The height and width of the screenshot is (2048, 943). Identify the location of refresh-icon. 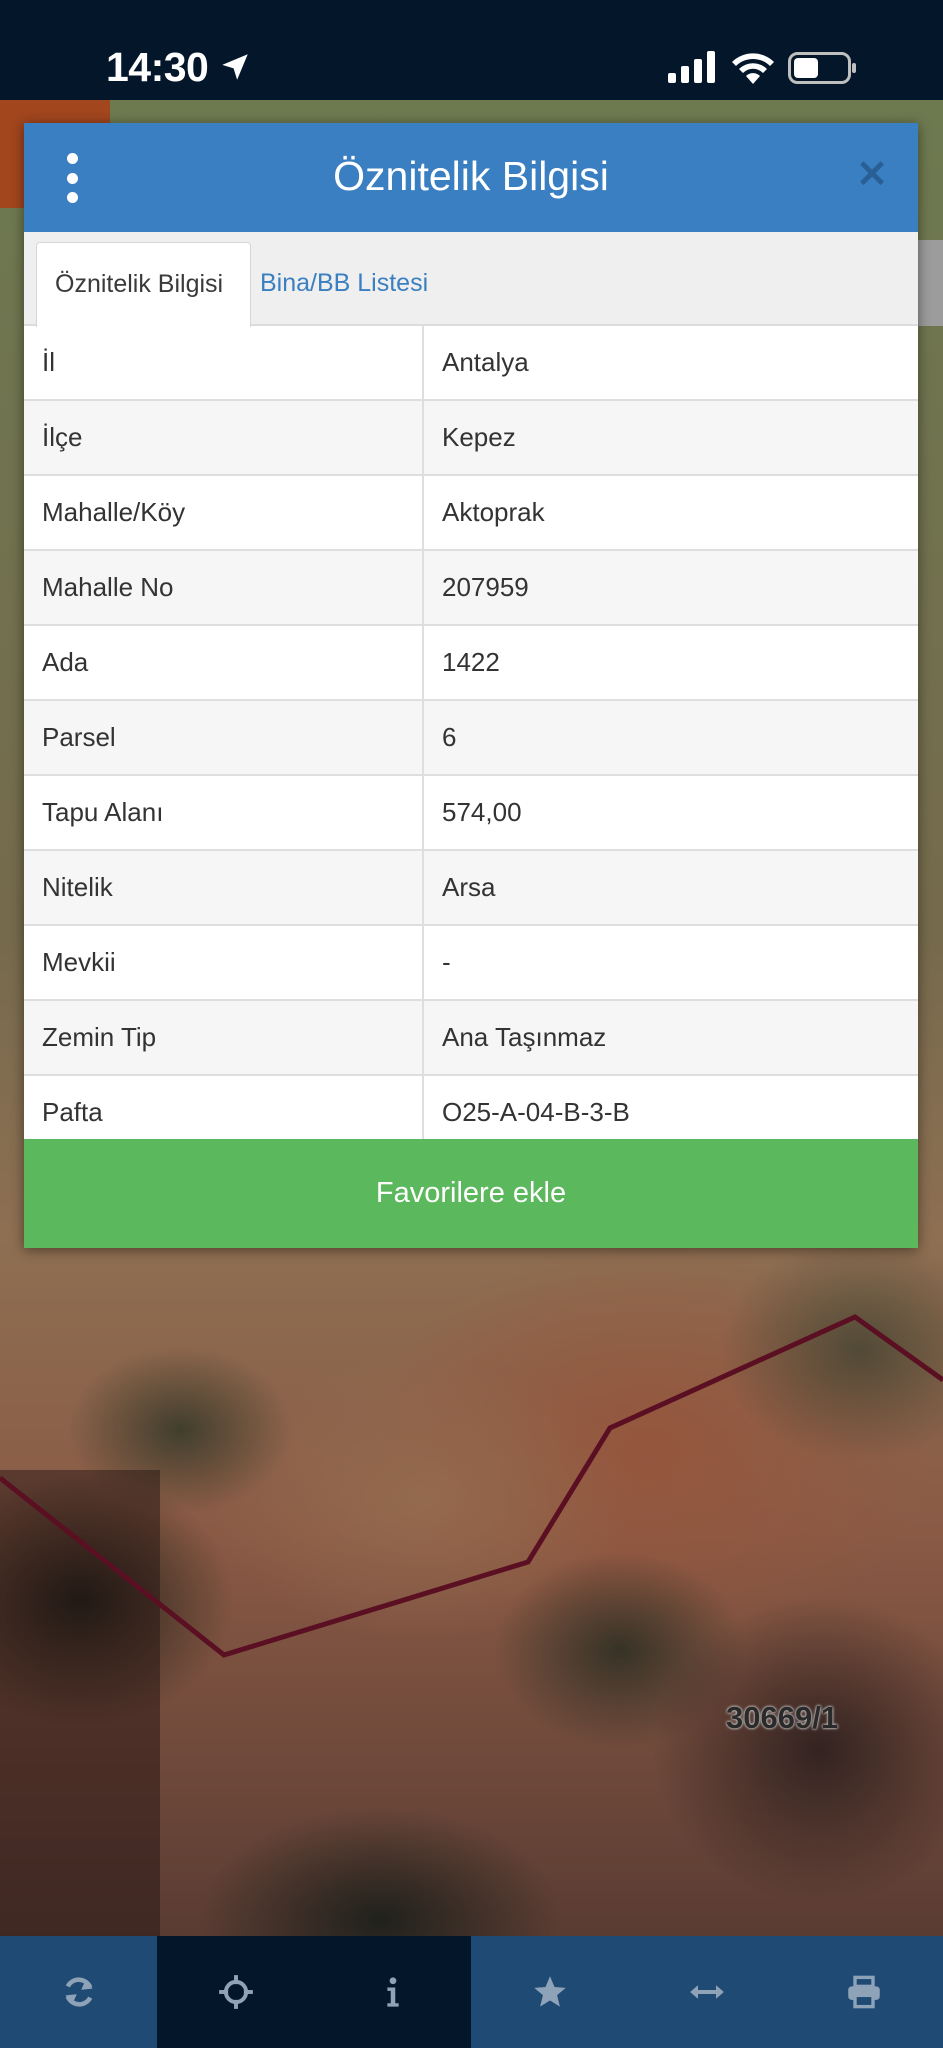
(78, 1992).